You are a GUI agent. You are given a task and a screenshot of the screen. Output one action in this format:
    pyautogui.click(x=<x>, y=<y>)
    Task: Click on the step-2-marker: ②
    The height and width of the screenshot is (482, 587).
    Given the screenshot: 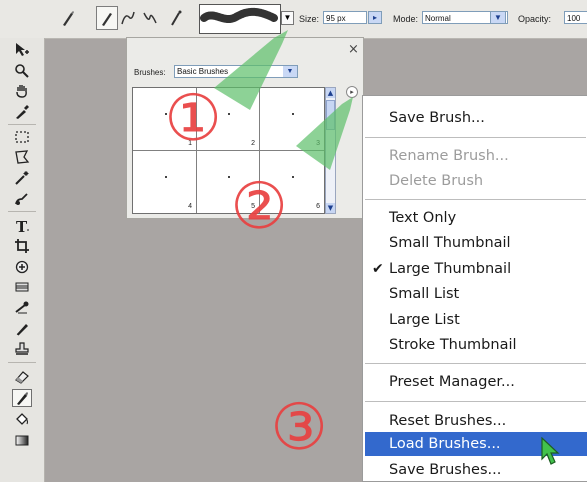 What is the action you would take?
    pyautogui.click(x=259, y=207)
    